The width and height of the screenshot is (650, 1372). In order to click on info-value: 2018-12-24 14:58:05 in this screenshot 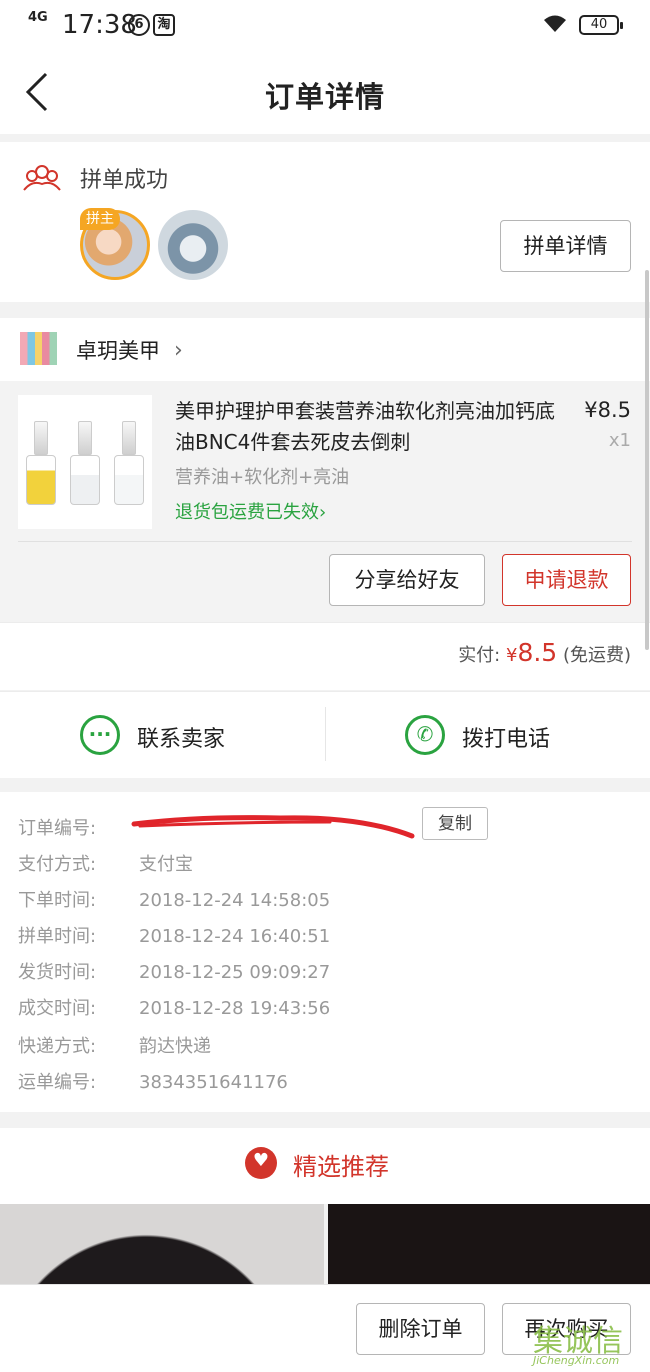, I will do `click(235, 900)`.